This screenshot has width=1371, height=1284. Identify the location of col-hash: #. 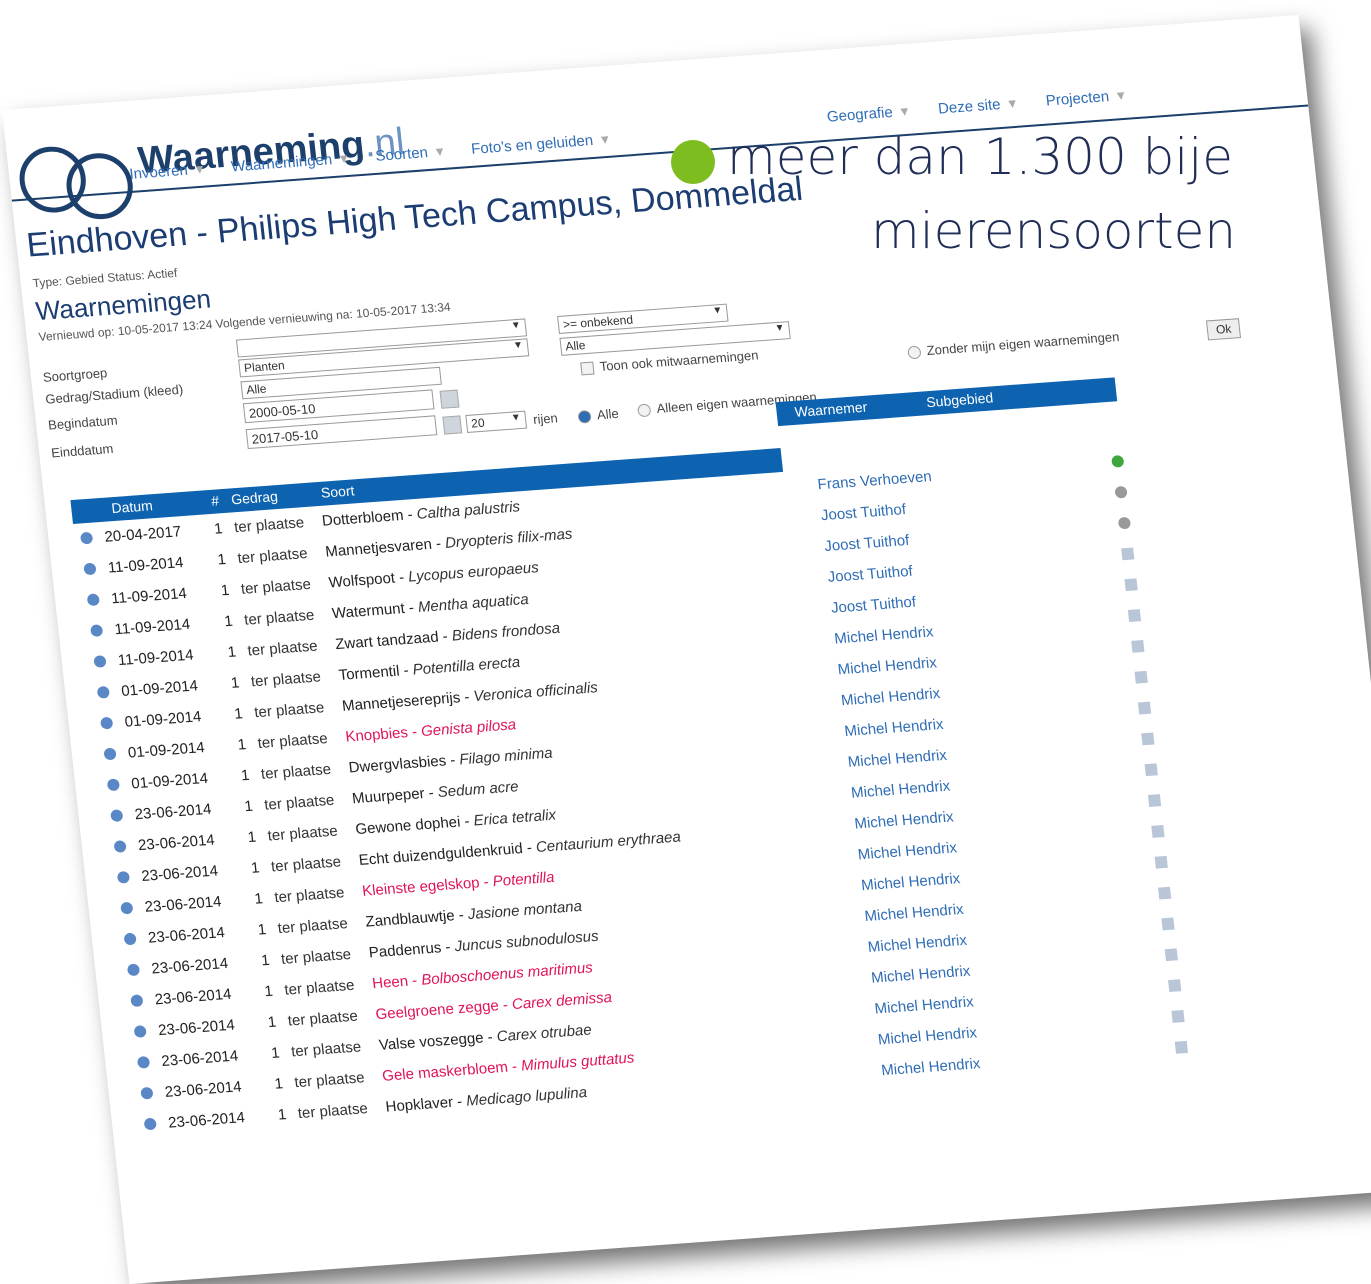
(215, 500).